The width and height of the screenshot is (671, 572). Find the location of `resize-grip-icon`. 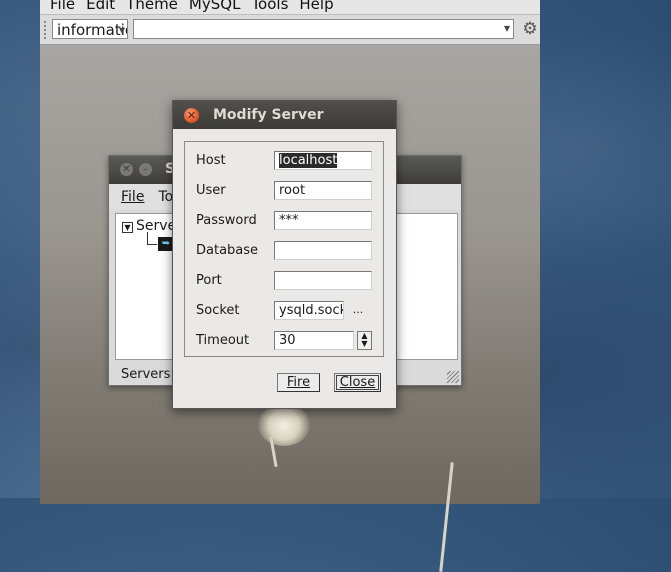

resize-grip-icon is located at coordinates (453, 377).